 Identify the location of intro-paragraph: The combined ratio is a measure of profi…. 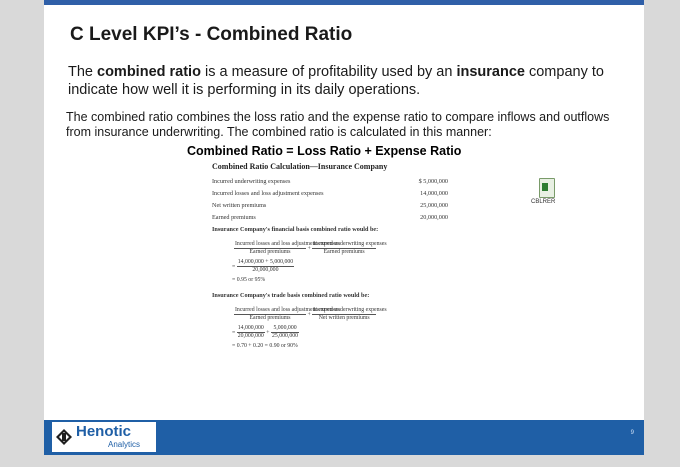
(348, 81).